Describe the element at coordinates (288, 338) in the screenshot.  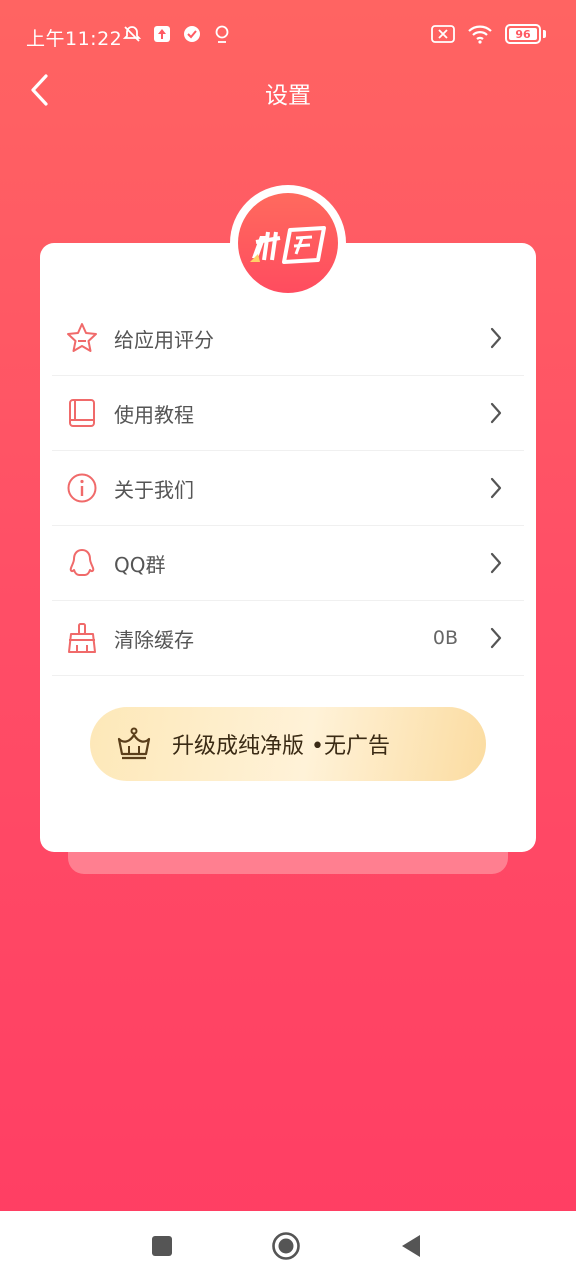
I see `menu-item-rate-app: 给应用评分` at that location.